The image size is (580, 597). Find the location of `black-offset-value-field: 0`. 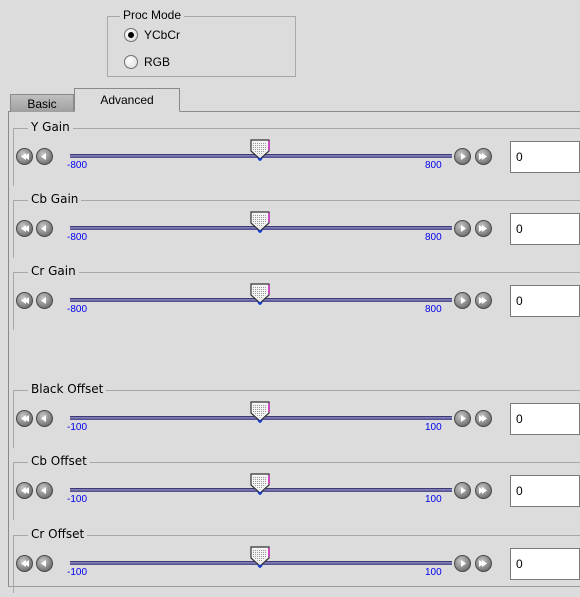

black-offset-value-field: 0 is located at coordinates (545, 419).